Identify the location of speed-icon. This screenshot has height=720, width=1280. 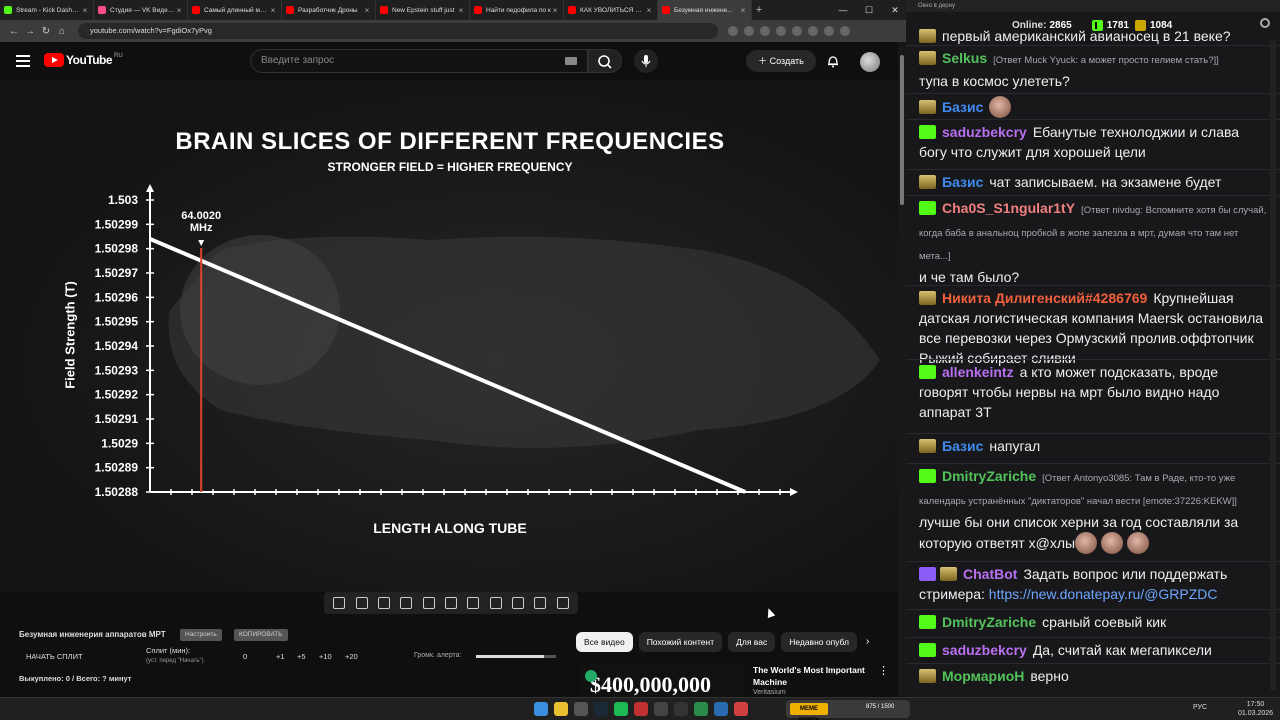
(473, 603).